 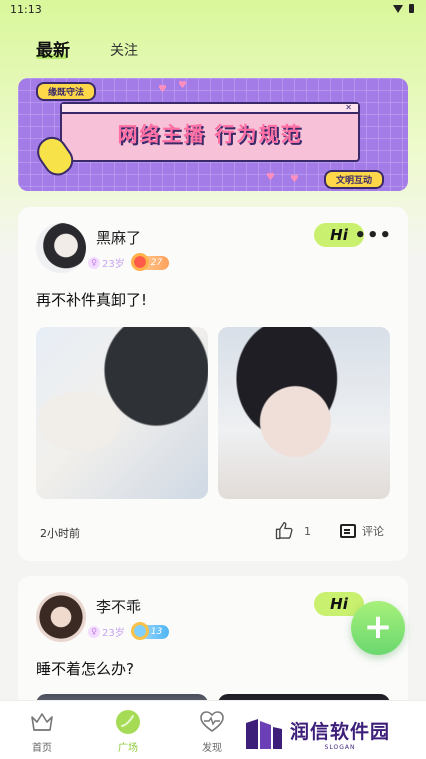 I want to click on level-badge: 13, so click(x=150, y=630).